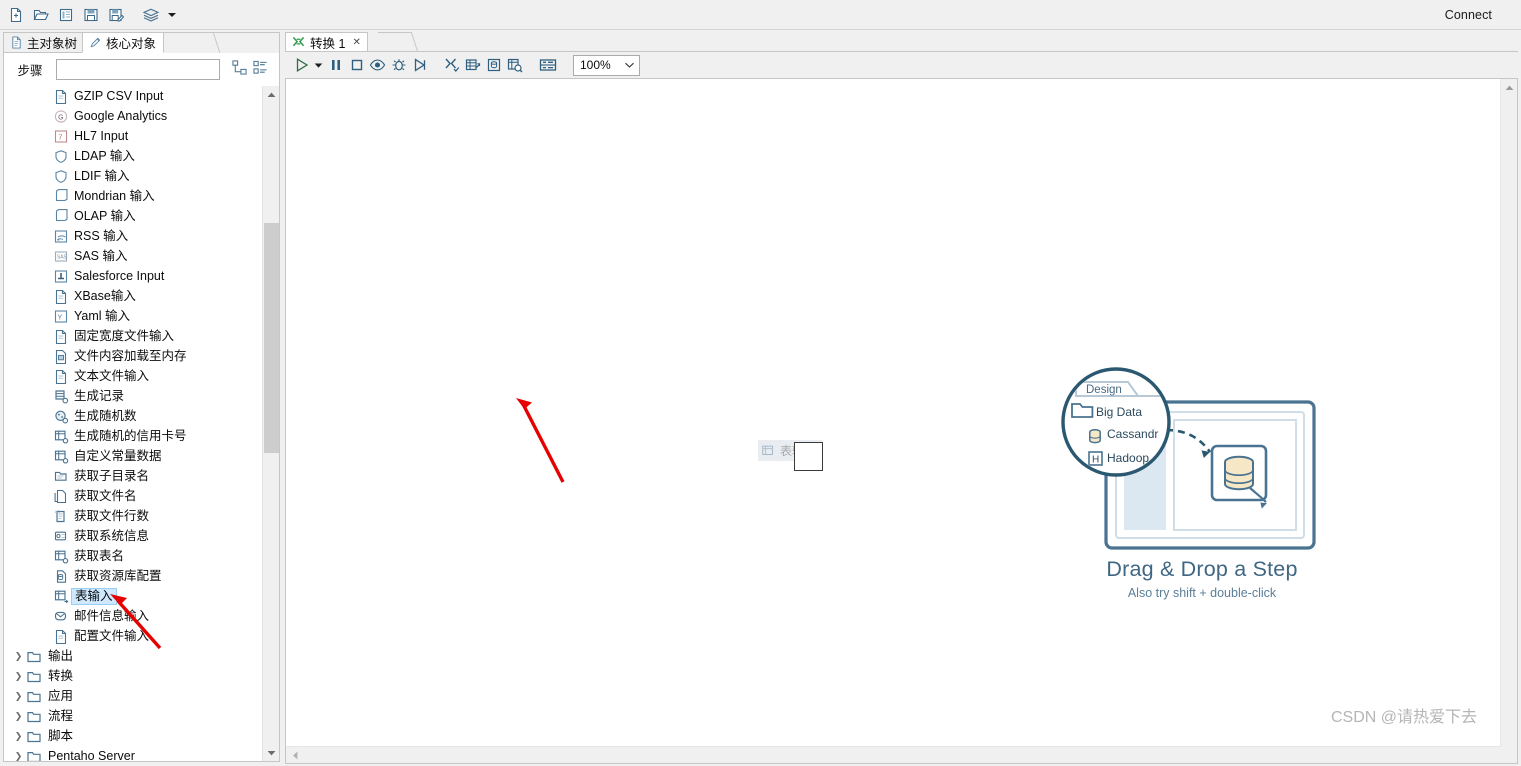  What do you see at coordinates (271, 752) in the screenshot?
I see `scroll-down-arrow-icon` at bounding box center [271, 752].